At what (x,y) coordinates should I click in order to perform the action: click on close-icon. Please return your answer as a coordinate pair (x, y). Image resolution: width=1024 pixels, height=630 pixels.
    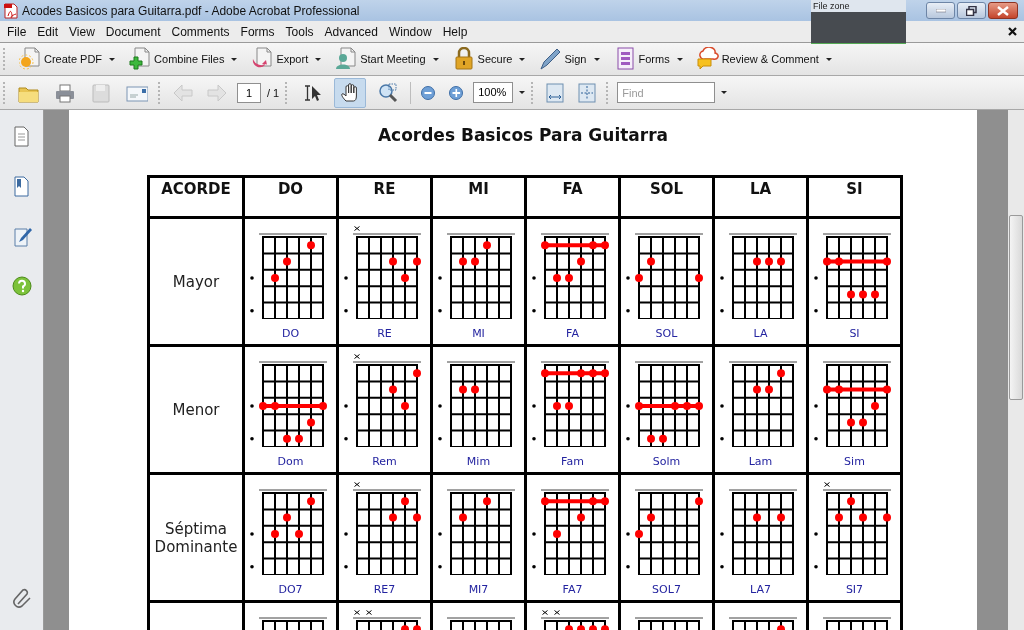
    Looking at the image, I should click on (1003, 10).